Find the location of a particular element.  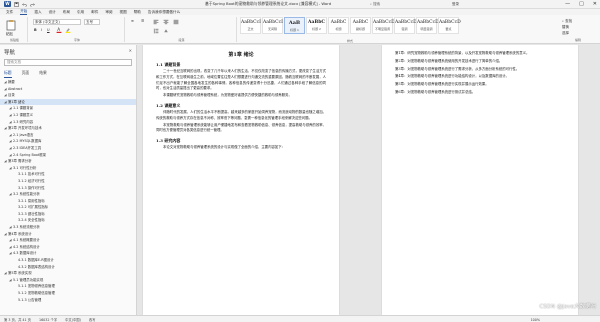

tab-help: 帮助 is located at coordinates (137, 12).